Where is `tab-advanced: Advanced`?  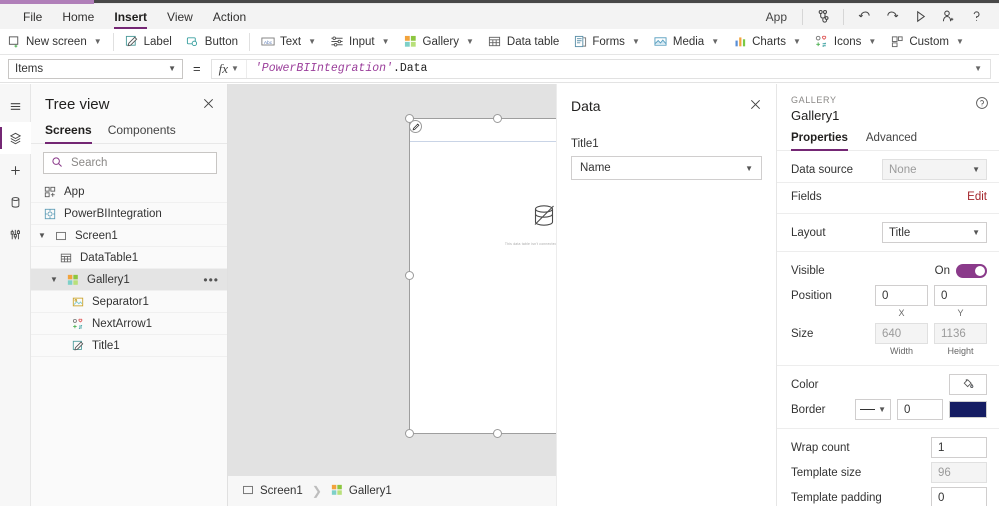 tab-advanced: Advanced is located at coordinates (891, 141).